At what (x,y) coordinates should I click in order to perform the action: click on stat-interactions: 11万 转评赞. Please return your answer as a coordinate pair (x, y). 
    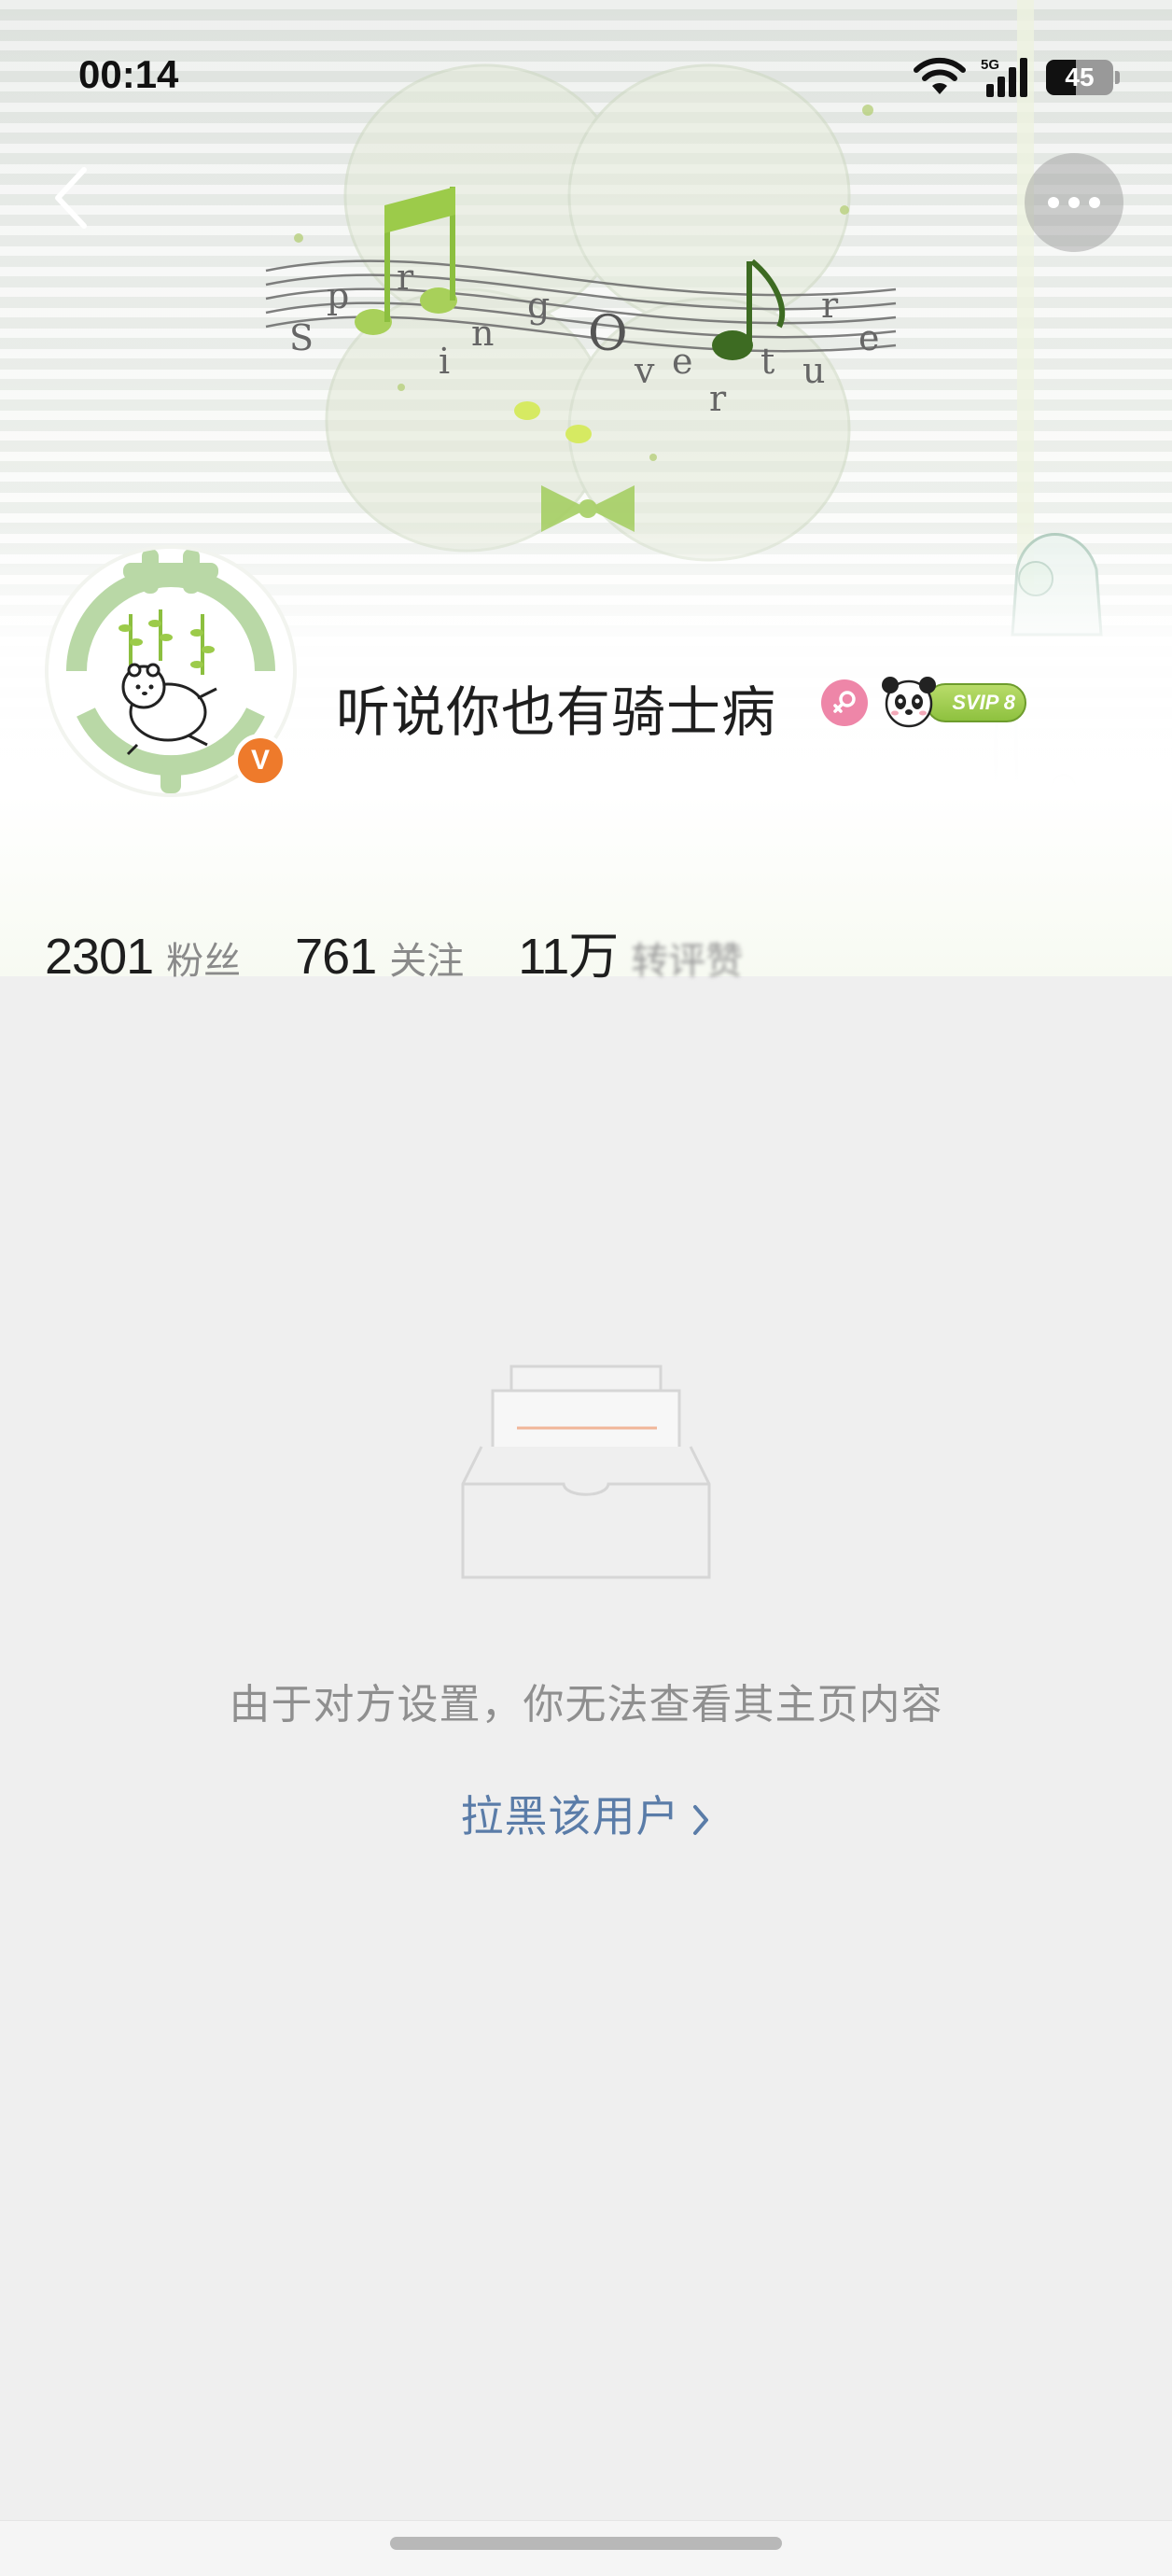
    Looking at the image, I should click on (630, 951).